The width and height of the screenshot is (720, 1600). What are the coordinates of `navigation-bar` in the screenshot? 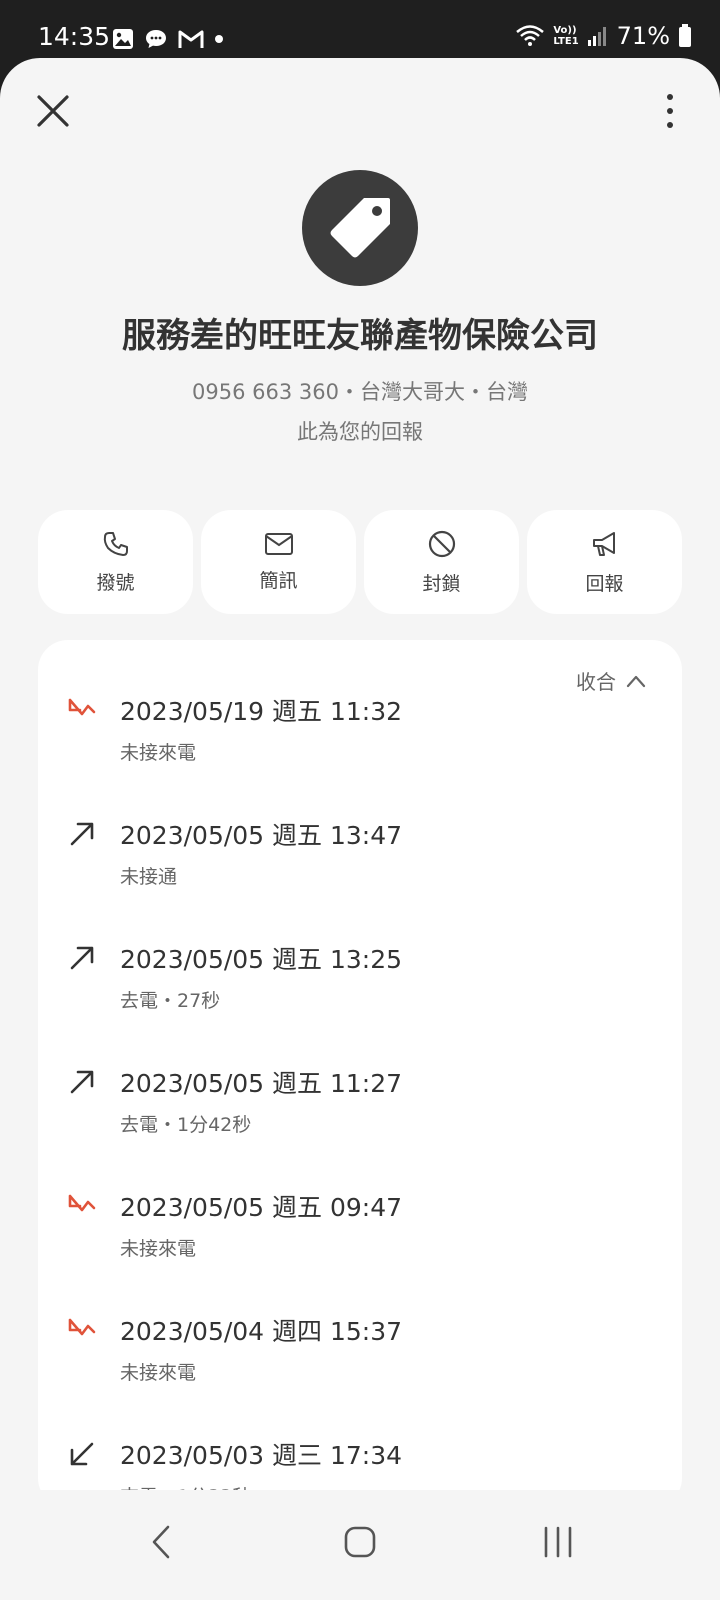 It's located at (360, 1545).